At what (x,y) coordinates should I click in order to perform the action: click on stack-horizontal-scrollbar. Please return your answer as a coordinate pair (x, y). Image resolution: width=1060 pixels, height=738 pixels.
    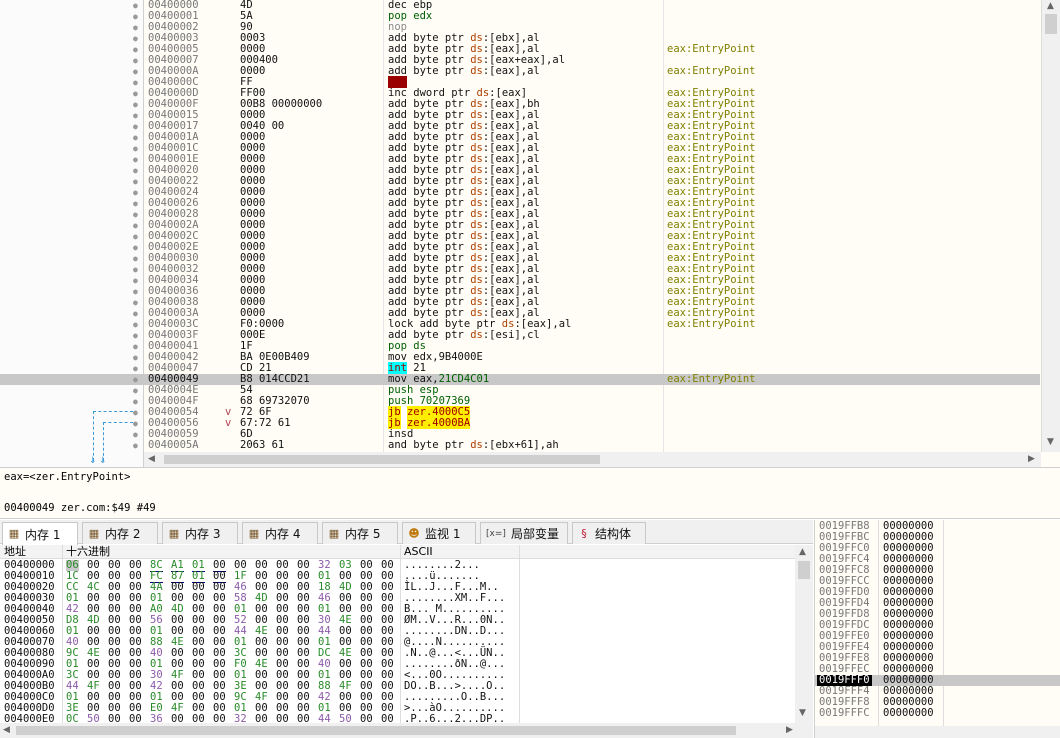
    Looking at the image, I should click on (937, 732).